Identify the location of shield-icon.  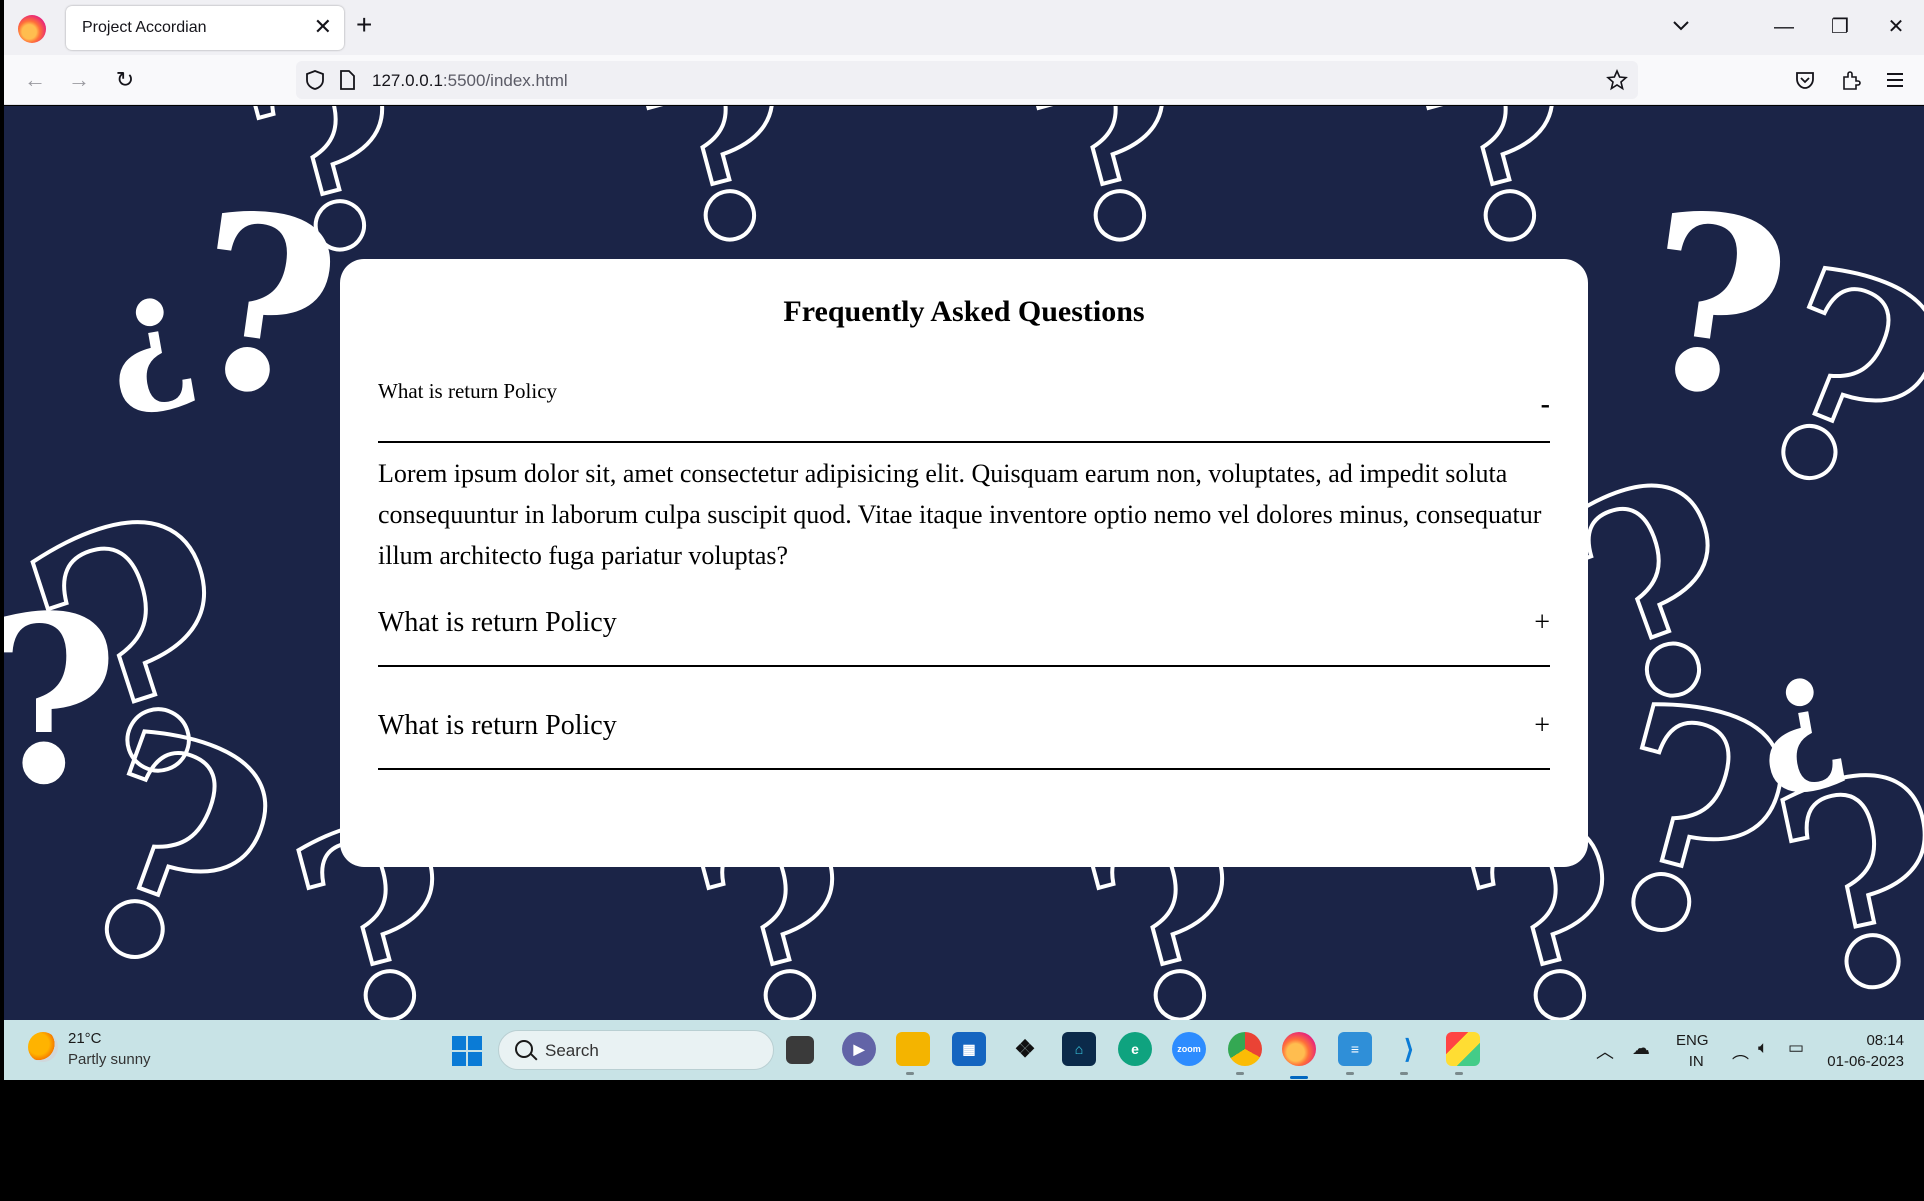
(315, 80).